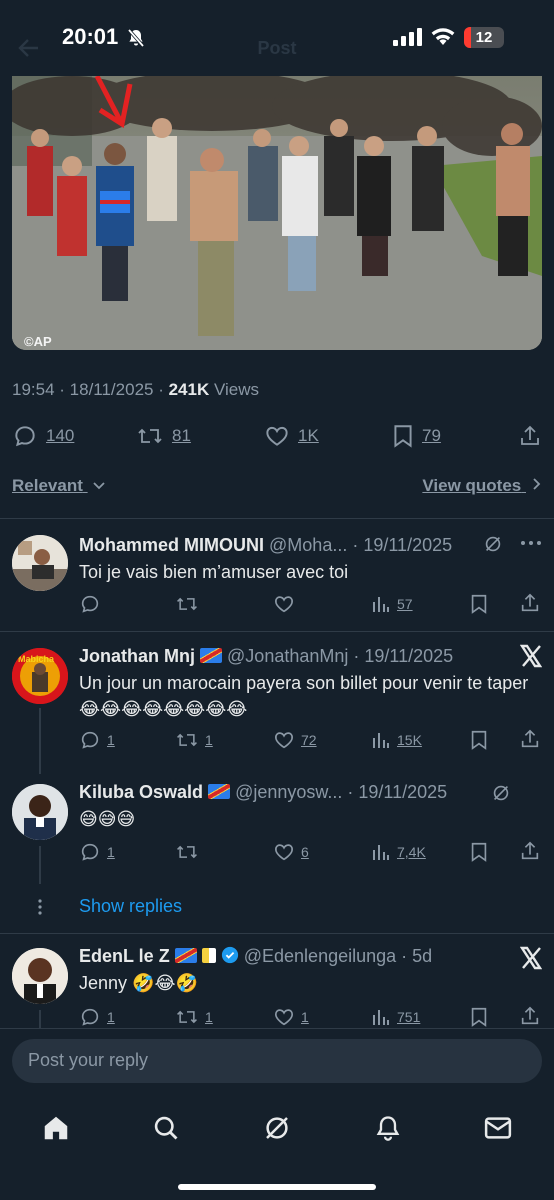 This screenshot has height=1200, width=554. What do you see at coordinates (291, 436) in the screenshot?
I see `like-button: 1K` at bounding box center [291, 436].